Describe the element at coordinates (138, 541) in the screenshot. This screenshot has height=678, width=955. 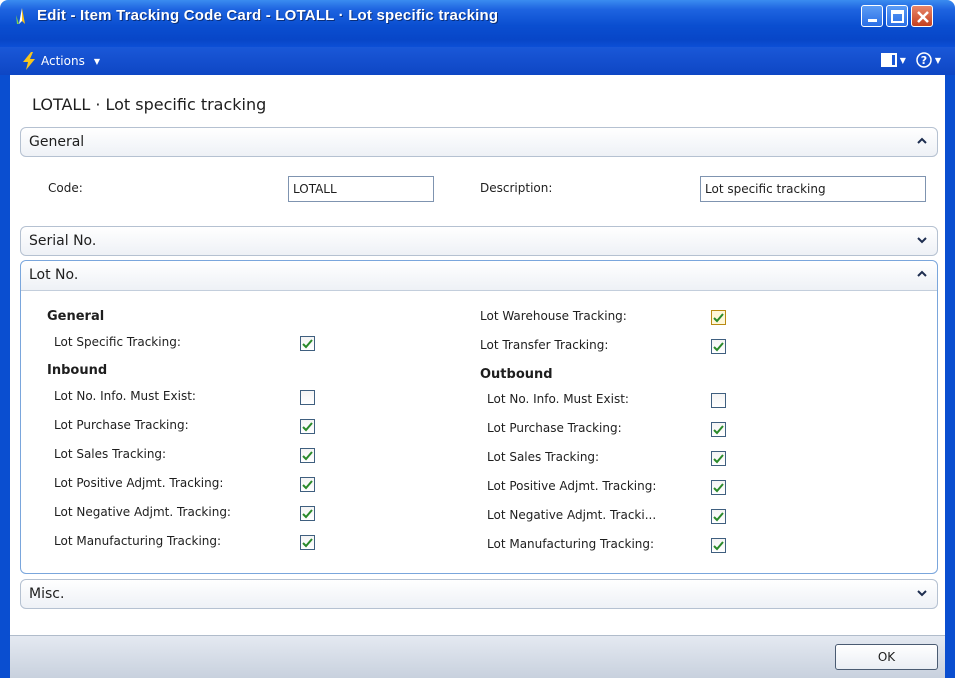
I see `inbound-lot-manufacturing-tracking-label: Lot Manufacturing Tracking:` at that location.